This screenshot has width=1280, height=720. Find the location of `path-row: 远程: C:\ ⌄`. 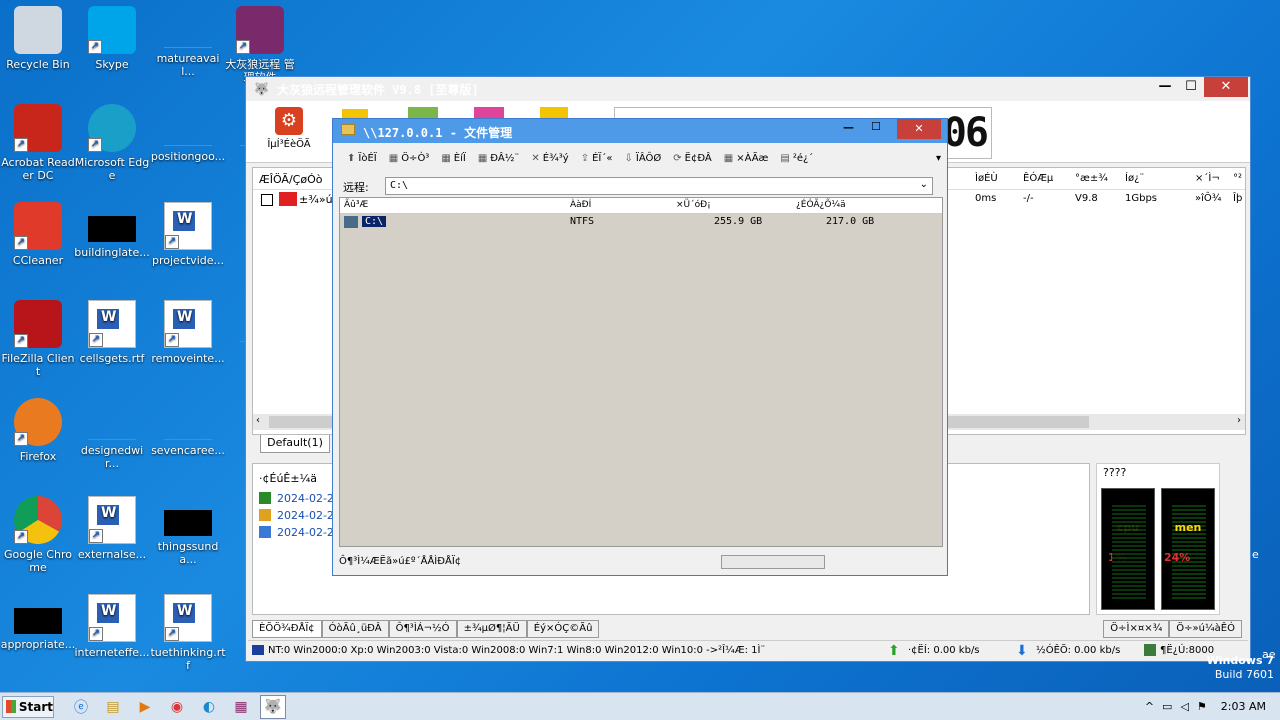

path-row: 远程: C:\ ⌄ is located at coordinates (641, 186).